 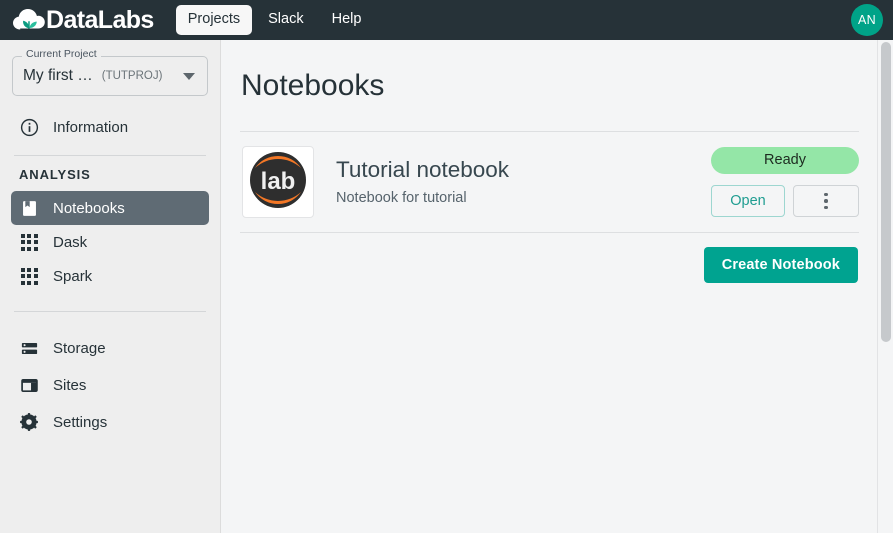 I want to click on sidebar-section-analysis: ANALYSIS, so click(x=55, y=174).